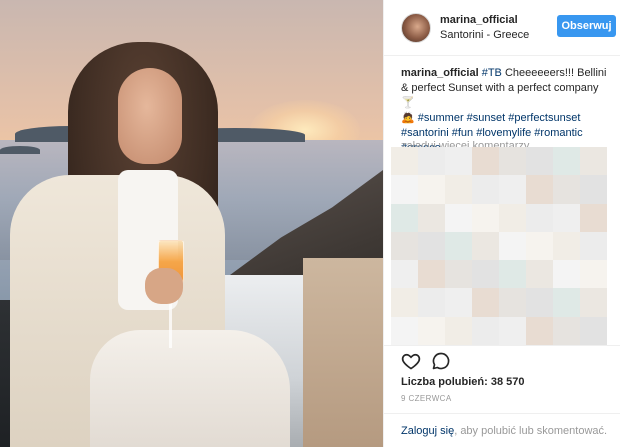  I want to click on location-link: Santorini - Greece, so click(484, 35).